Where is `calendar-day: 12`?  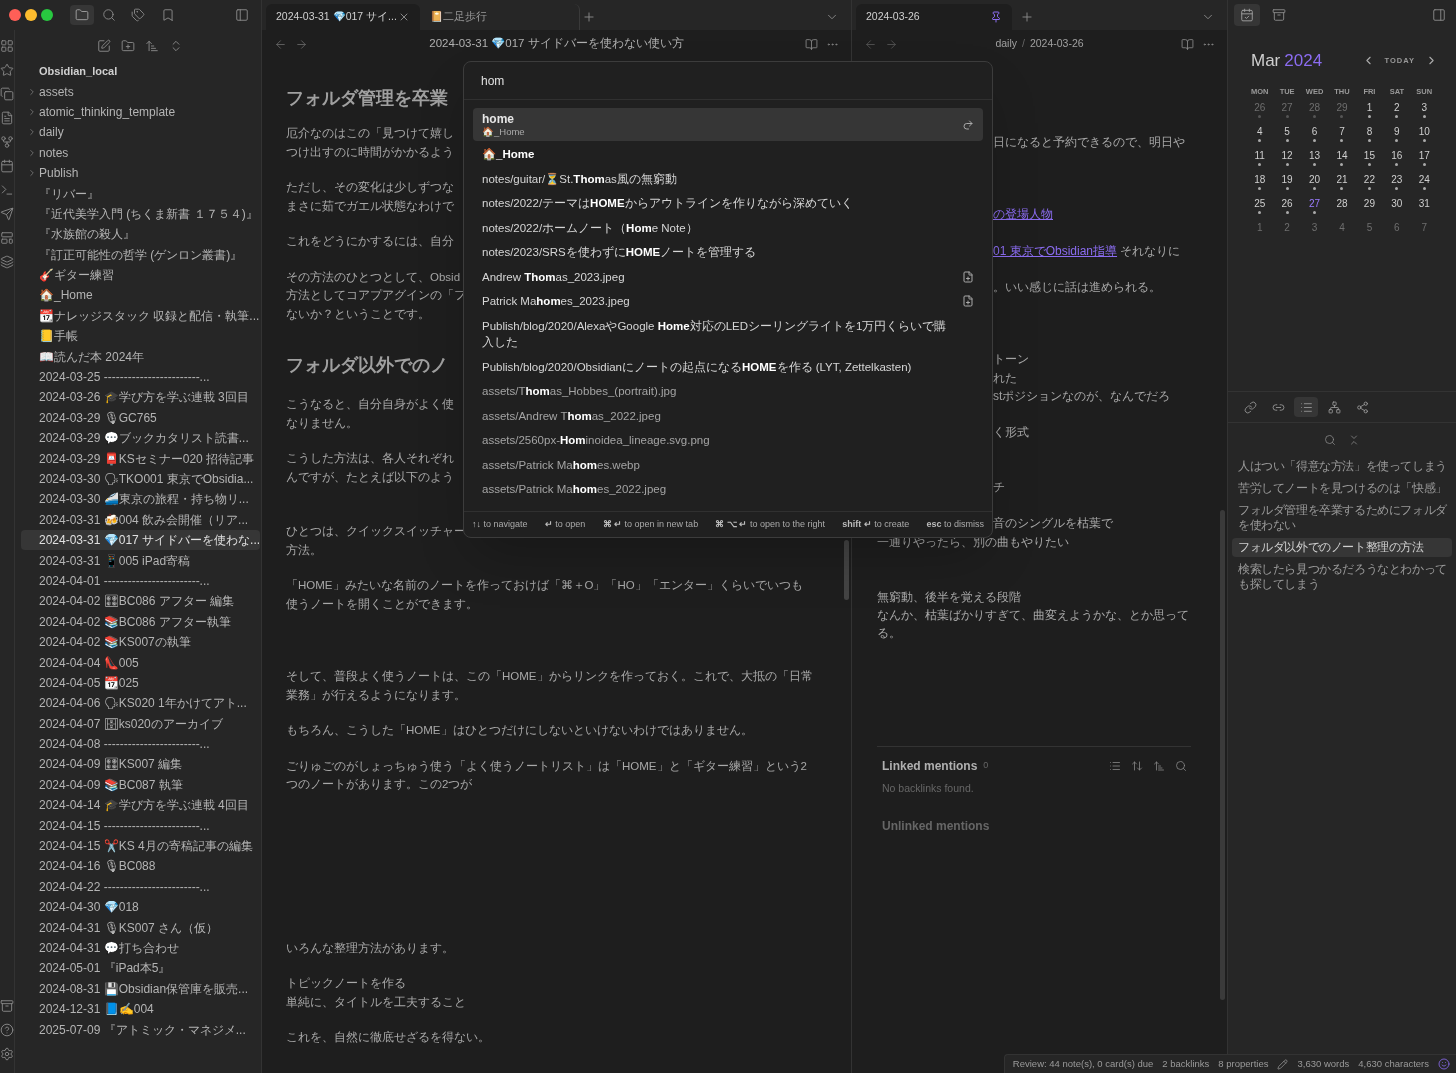 calendar-day: 12 is located at coordinates (1287, 155).